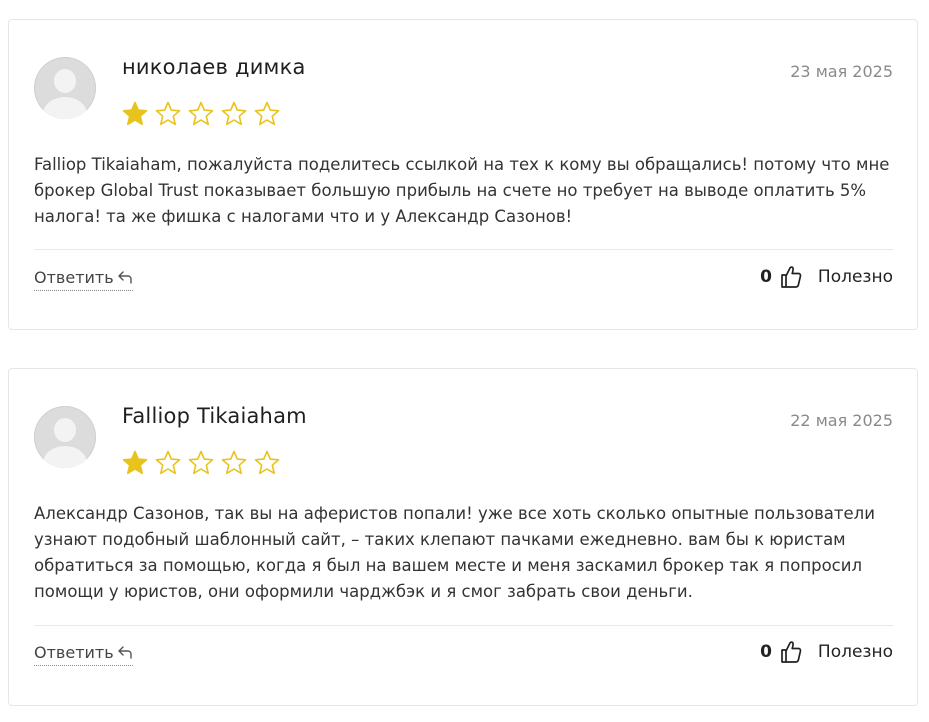 This screenshot has height=722, width=929. I want to click on review-author: николаев димка, so click(214, 67).